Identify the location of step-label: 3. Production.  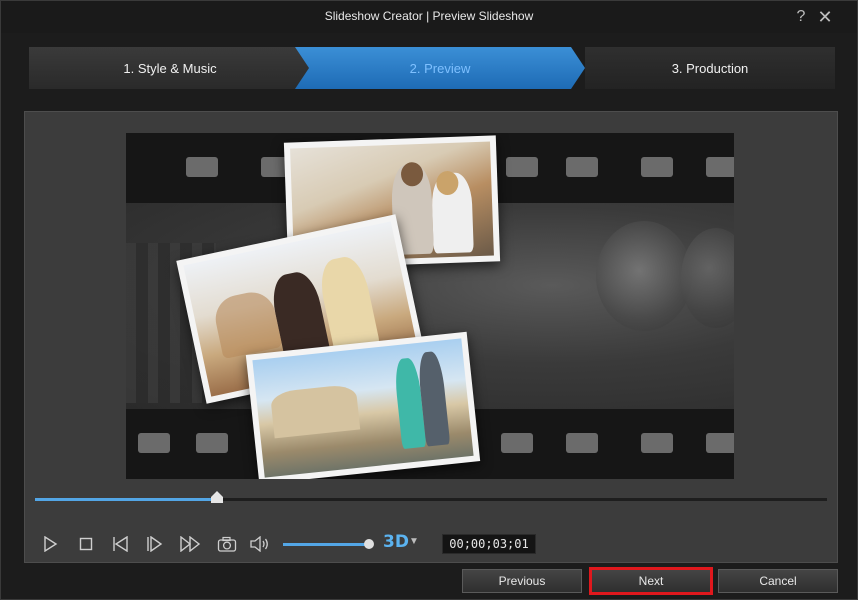
(710, 68).